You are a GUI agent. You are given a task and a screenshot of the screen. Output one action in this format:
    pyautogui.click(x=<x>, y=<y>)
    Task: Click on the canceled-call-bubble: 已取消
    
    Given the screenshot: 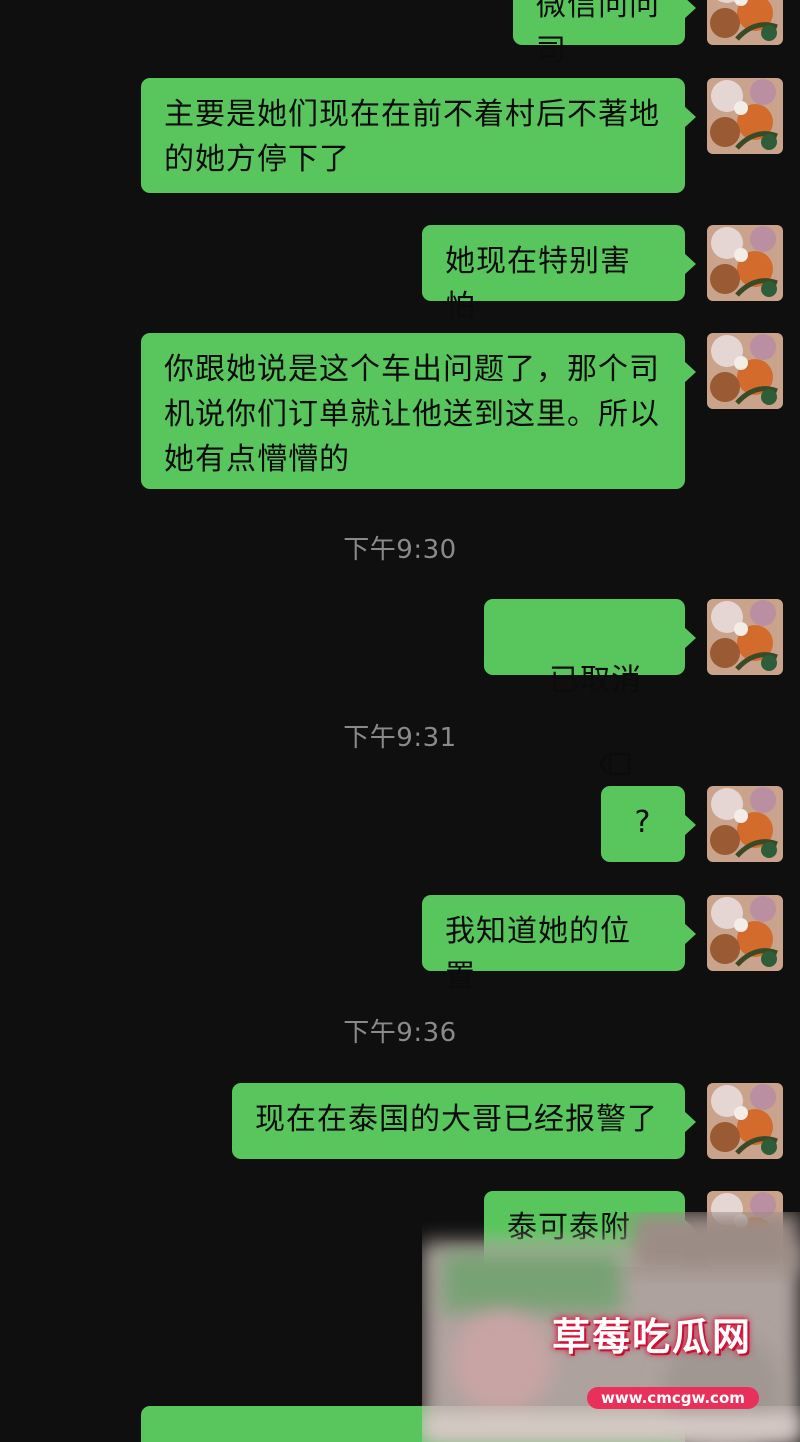 What is the action you would take?
    pyautogui.click(x=590, y=687)
    